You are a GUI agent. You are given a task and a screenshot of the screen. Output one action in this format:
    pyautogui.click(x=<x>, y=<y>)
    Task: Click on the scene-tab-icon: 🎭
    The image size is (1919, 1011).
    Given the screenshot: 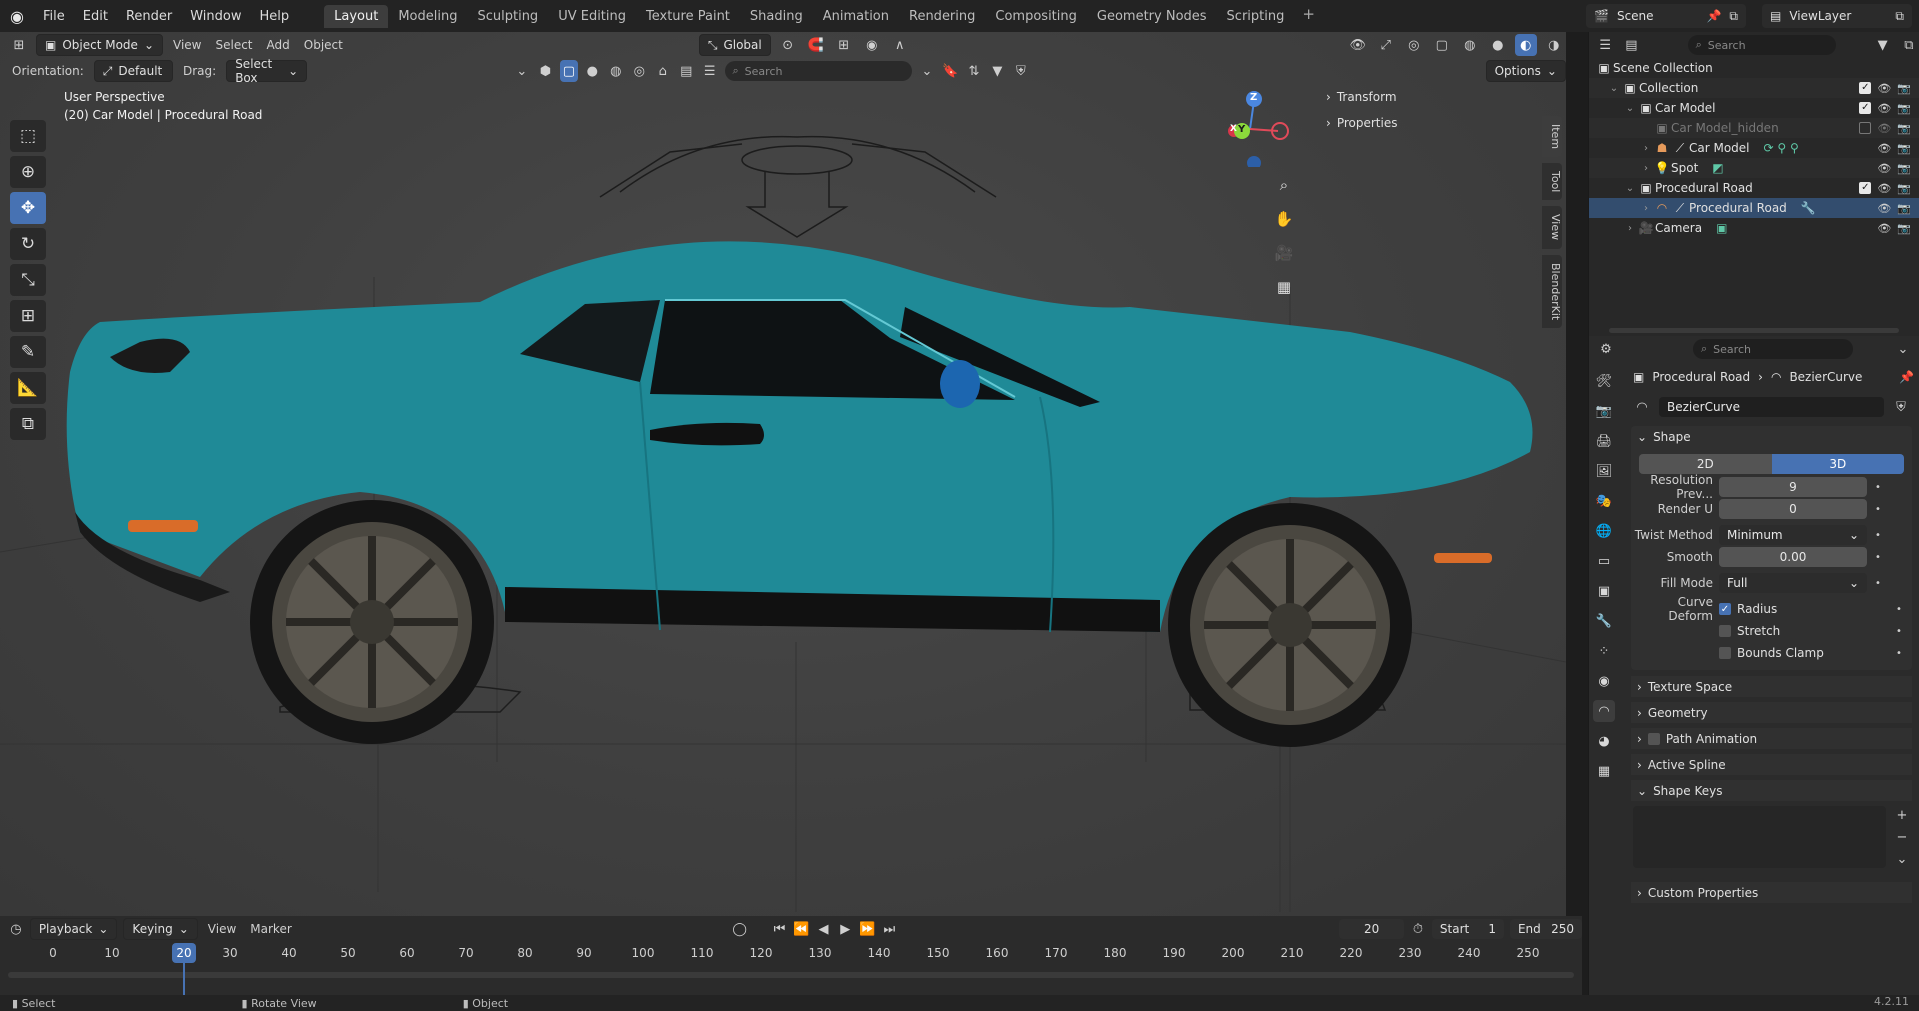 What is the action you would take?
    pyautogui.click(x=1604, y=501)
    